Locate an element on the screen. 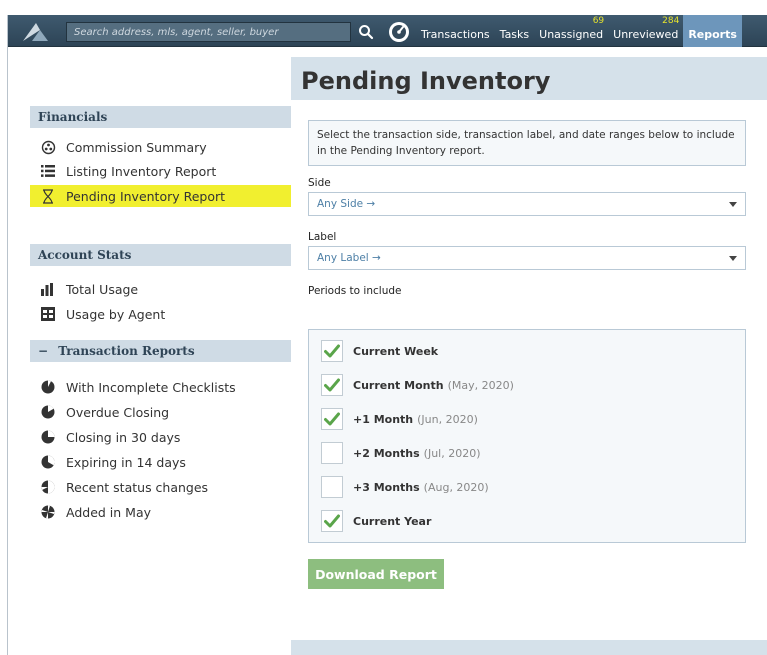 The width and height of the screenshot is (767, 655). period-label: +3 Months is located at coordinates (386, 487).